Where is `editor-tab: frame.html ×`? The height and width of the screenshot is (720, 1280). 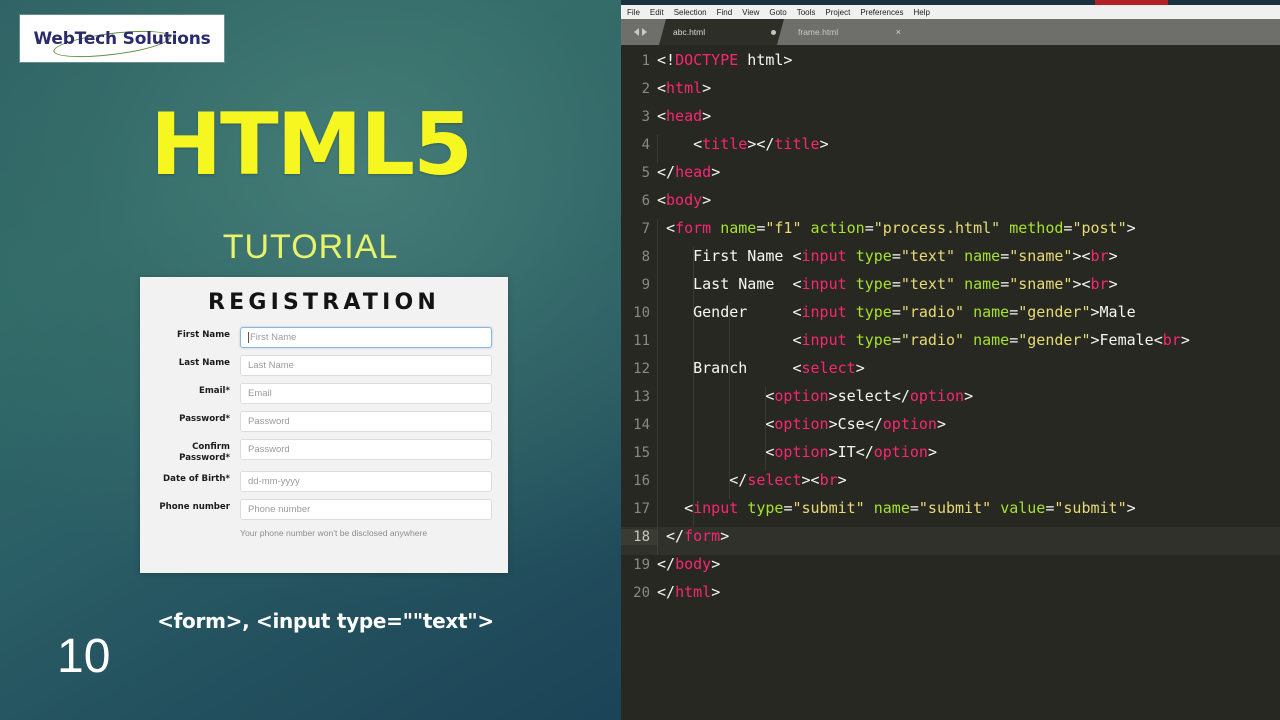 editor-tab: frame.html × is located at coordinates (846, 32).